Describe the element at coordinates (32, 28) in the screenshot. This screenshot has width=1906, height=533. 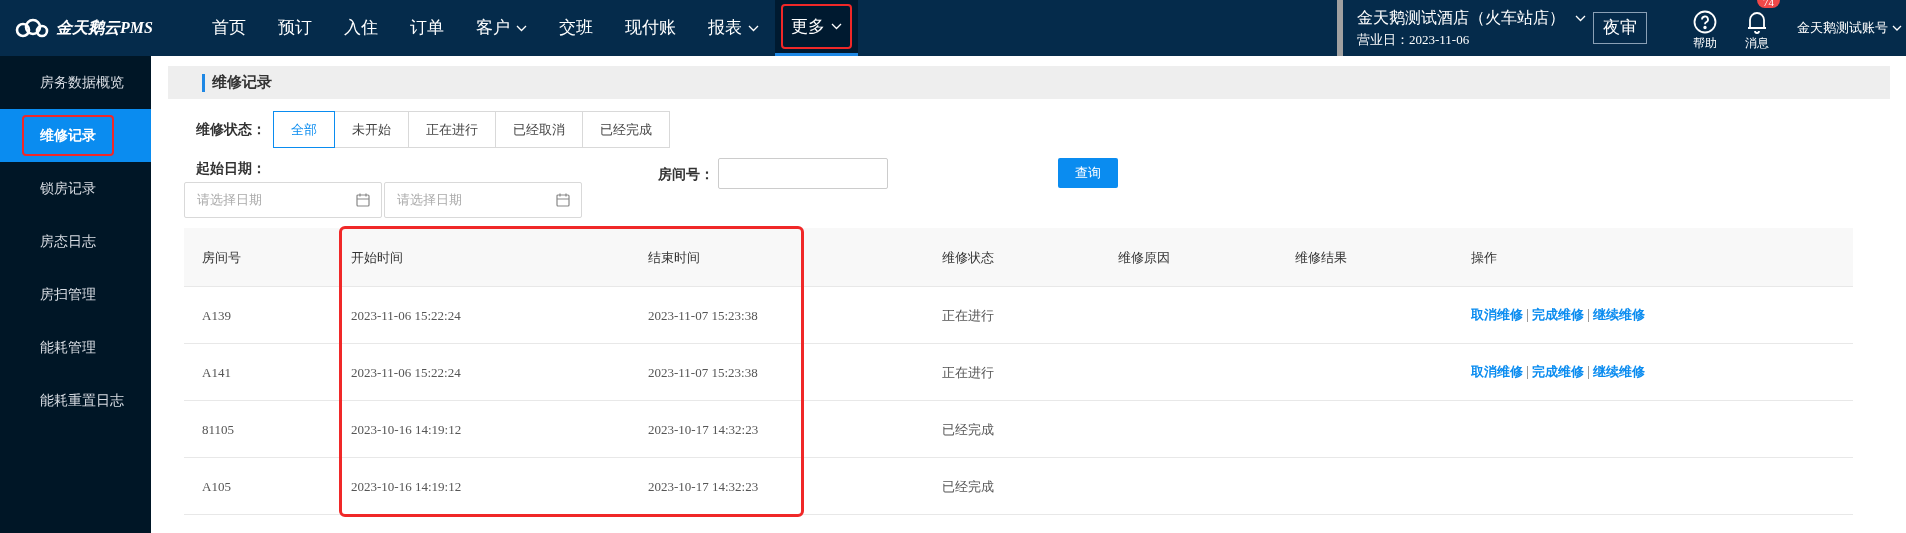
I see `cloud-logo-icon` at that location.